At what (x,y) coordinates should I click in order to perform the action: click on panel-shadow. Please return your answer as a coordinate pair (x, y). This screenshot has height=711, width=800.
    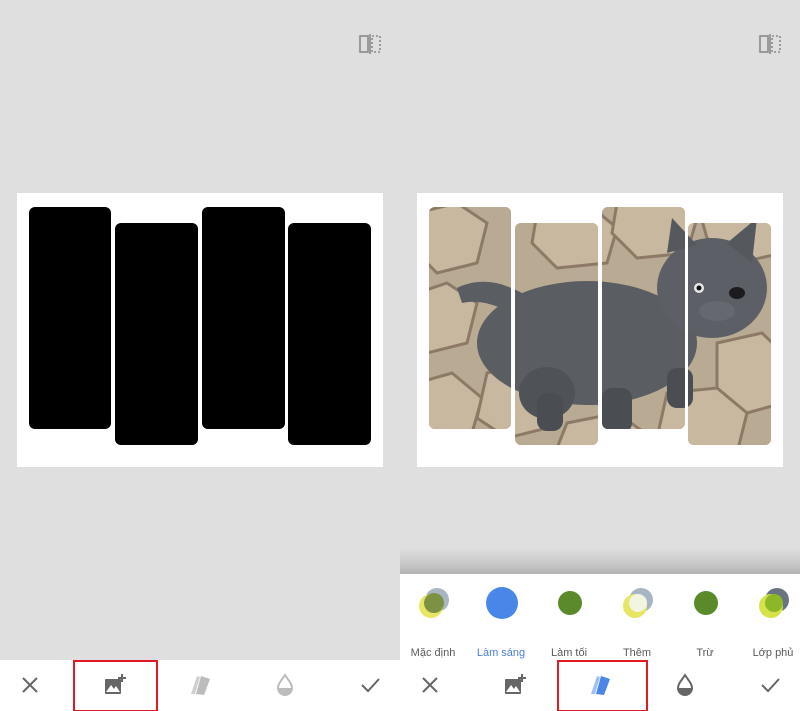
    Looking at the image, I should click on (600, 561).